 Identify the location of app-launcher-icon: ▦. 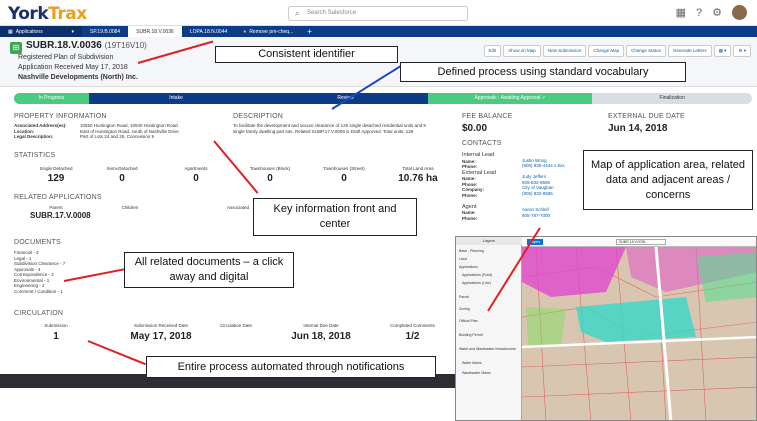
(681, 12).